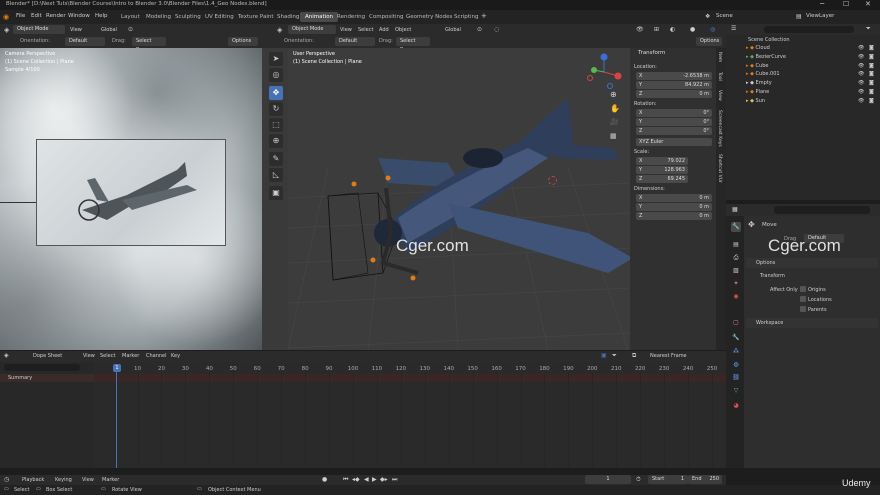 The image size is (880, 495). I want to click on playback-menu: Playback, so click(33, 480).